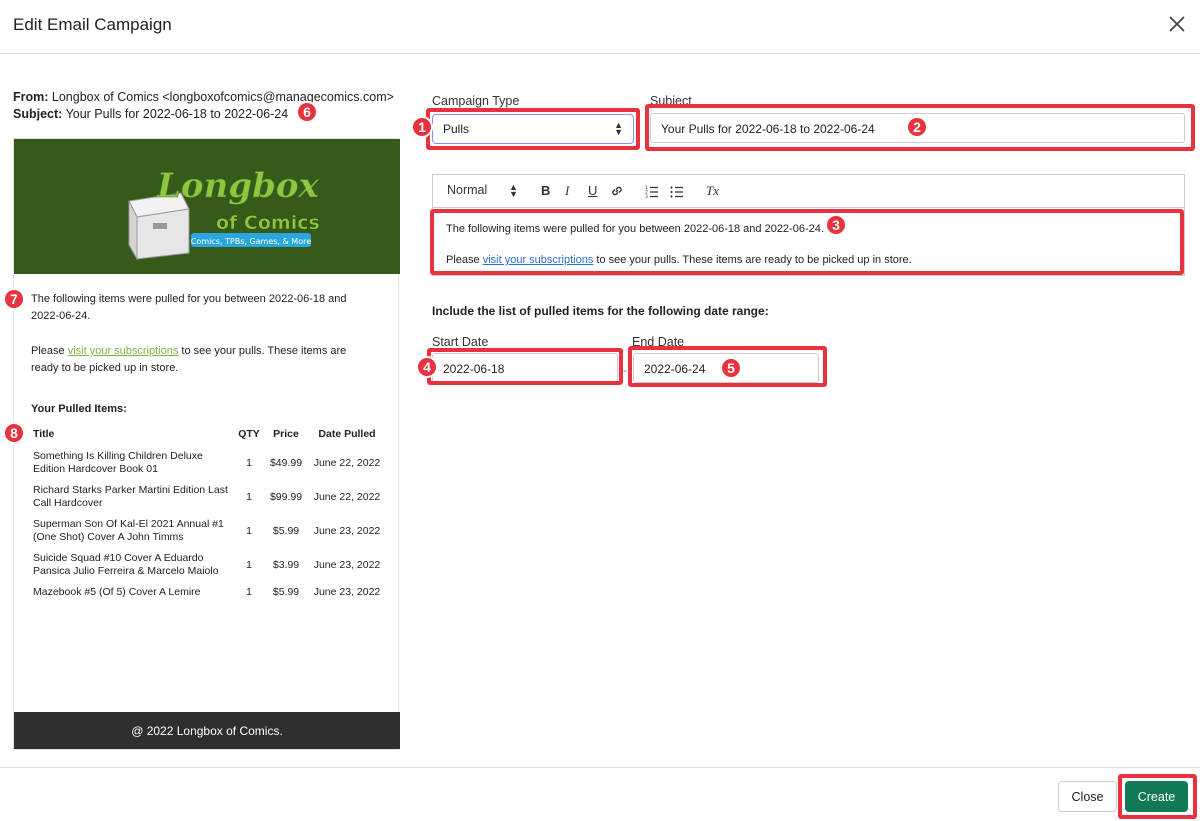 The image size is (1200, 821). I want to click on create-button: Create, so click(1156, 796).